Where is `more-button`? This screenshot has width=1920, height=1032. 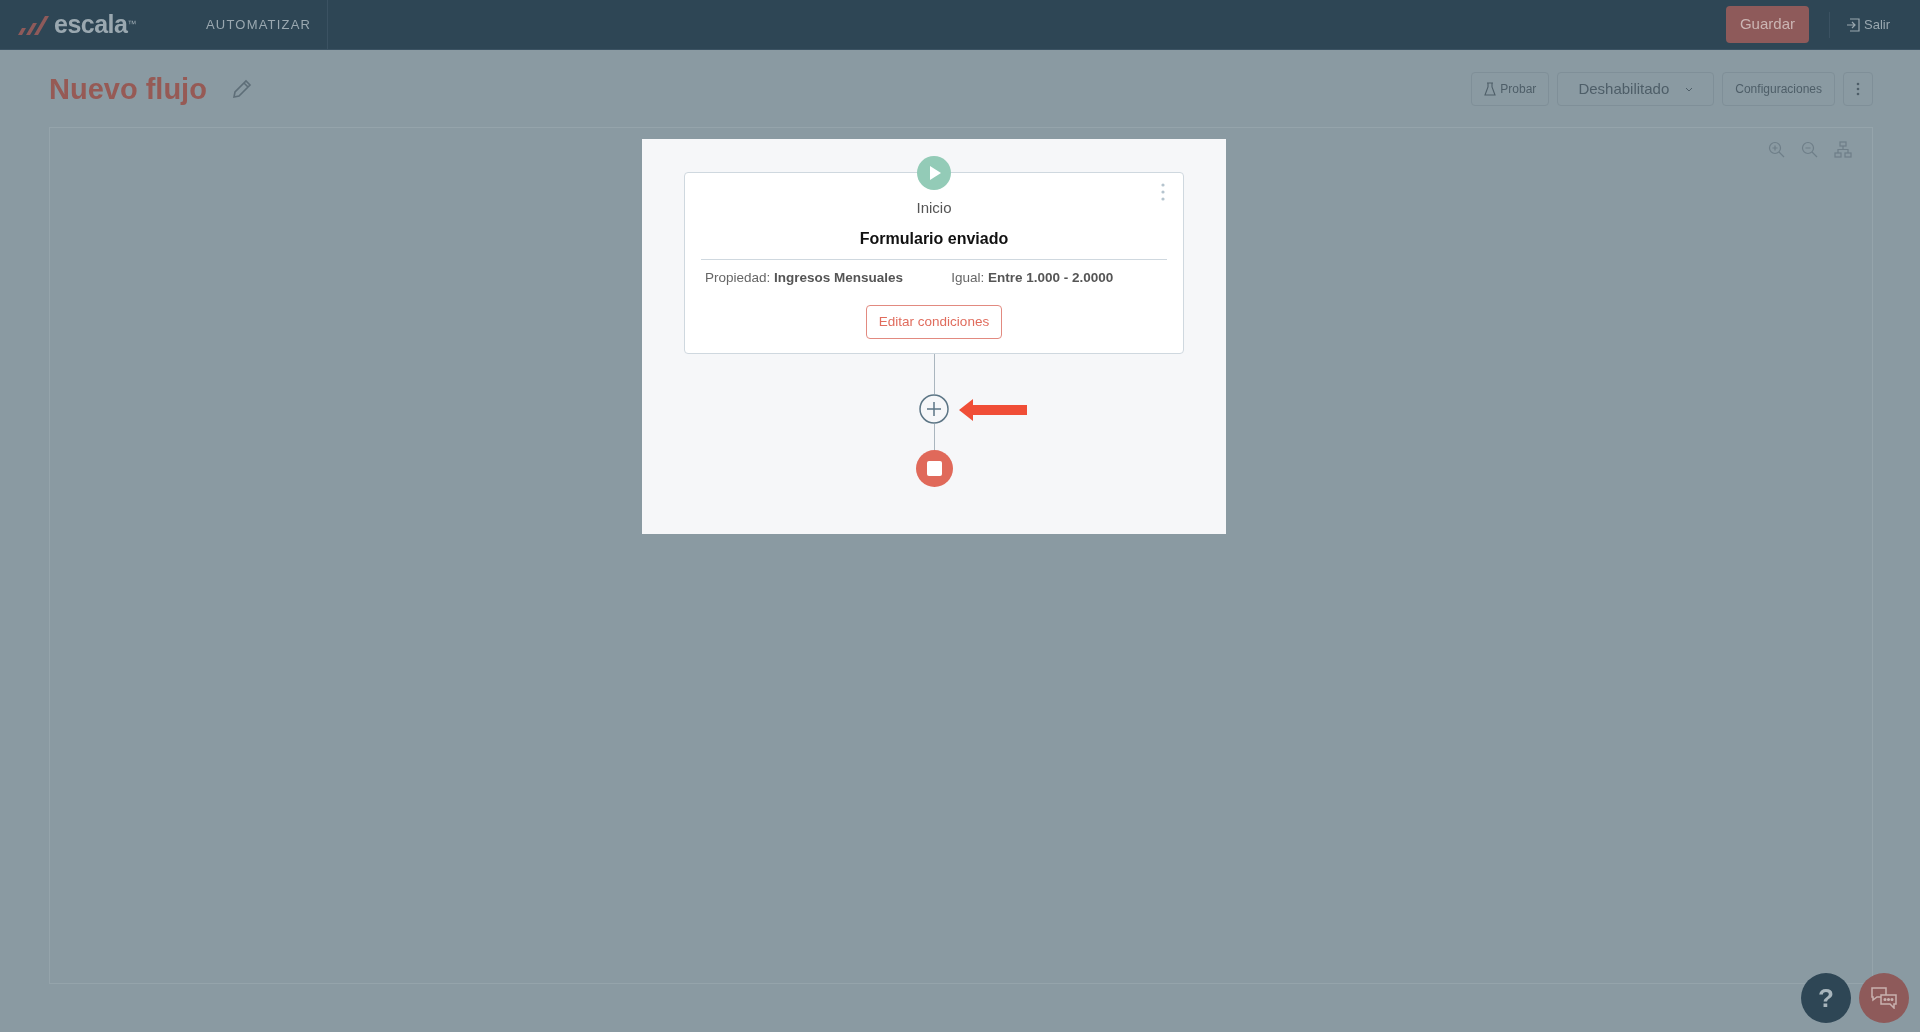 more-button is located at coordinates (1858, 89).